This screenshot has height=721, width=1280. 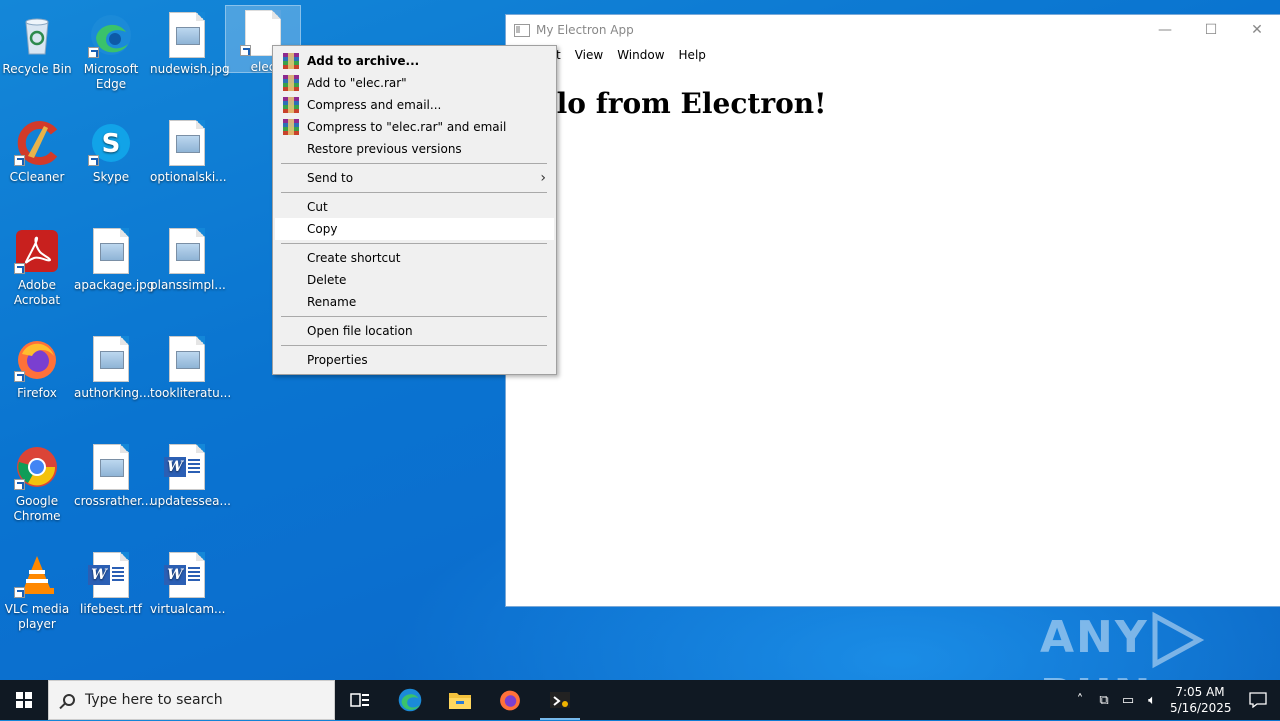 I want to click on menu-help: Help, so click(x=692, y=55).